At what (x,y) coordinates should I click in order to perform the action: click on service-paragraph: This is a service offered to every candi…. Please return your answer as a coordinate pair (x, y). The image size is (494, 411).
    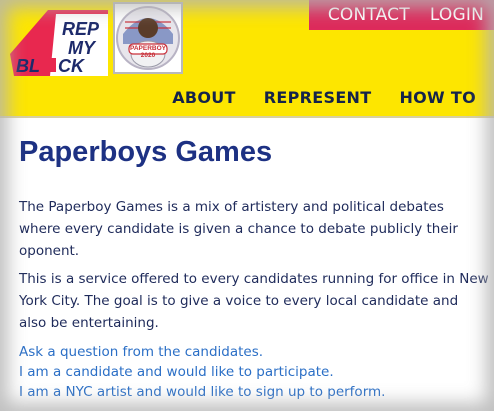
    Looking at the image, I should click on (254, 301).